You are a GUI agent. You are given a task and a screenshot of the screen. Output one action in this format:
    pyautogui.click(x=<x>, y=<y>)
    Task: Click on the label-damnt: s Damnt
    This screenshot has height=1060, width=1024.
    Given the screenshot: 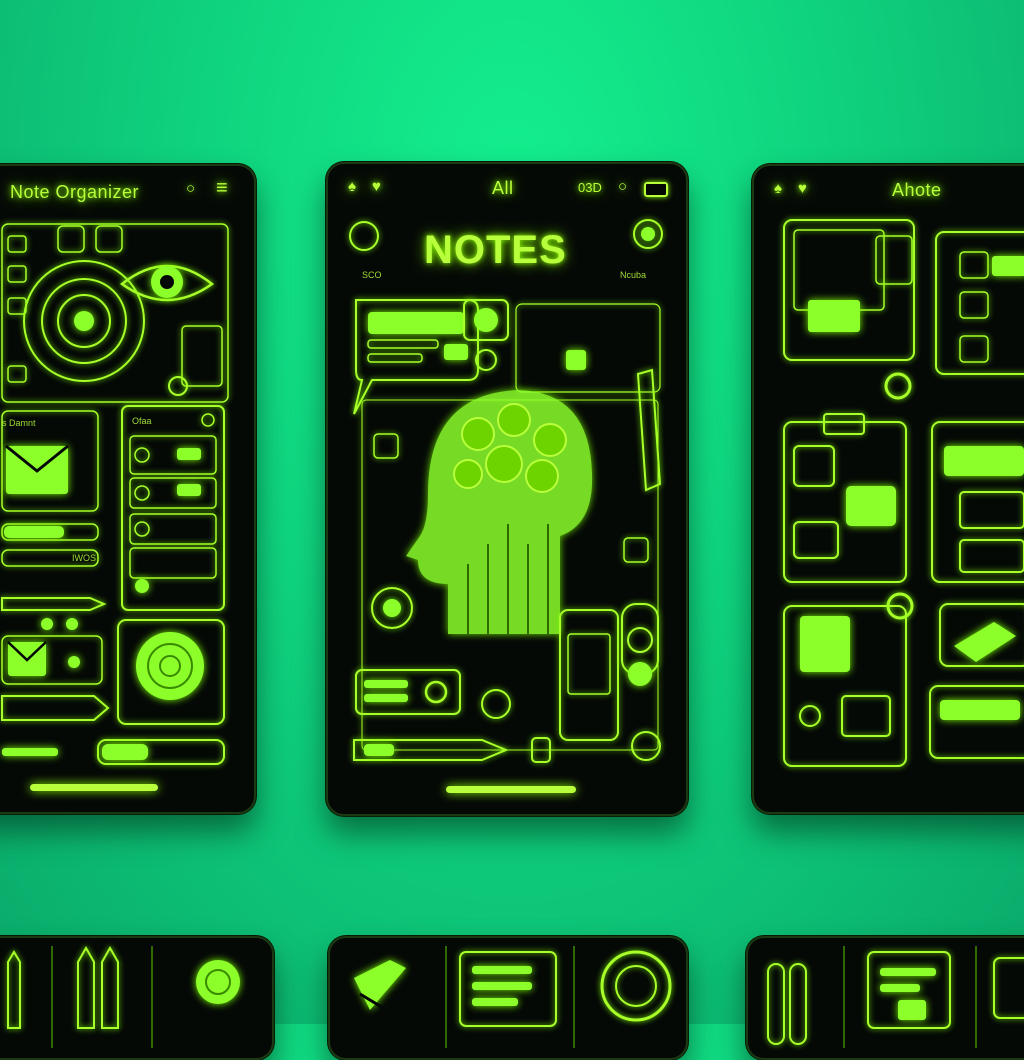 What is the action you would take?
    pyautogui.click(x=19, y=423)
    